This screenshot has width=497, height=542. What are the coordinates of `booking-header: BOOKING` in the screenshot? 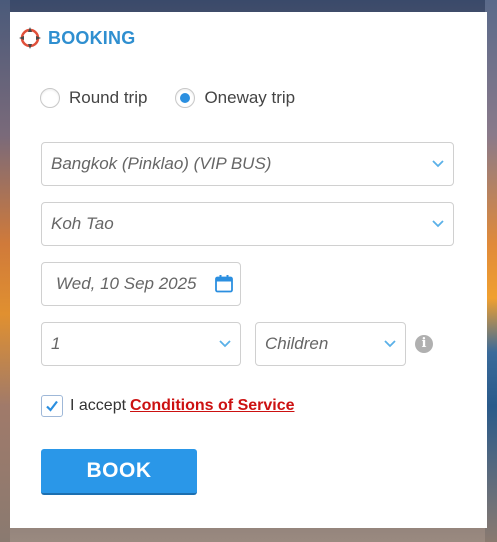 It's located at (76, 38).